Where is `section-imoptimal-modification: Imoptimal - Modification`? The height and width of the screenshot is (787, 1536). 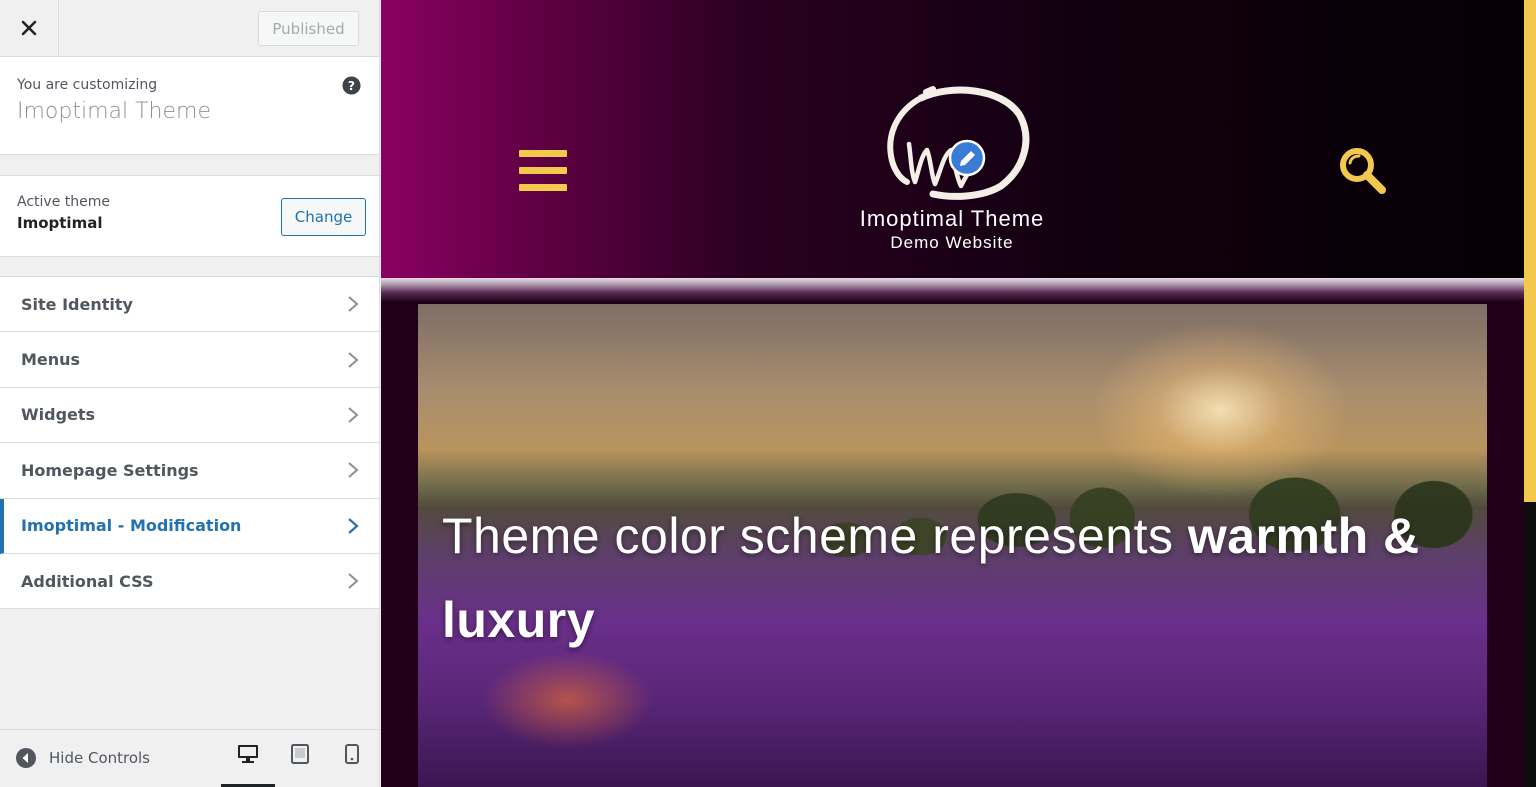 section-imoptimal-modification: Imoptimal - Modification is located at coordinates (189, 526).